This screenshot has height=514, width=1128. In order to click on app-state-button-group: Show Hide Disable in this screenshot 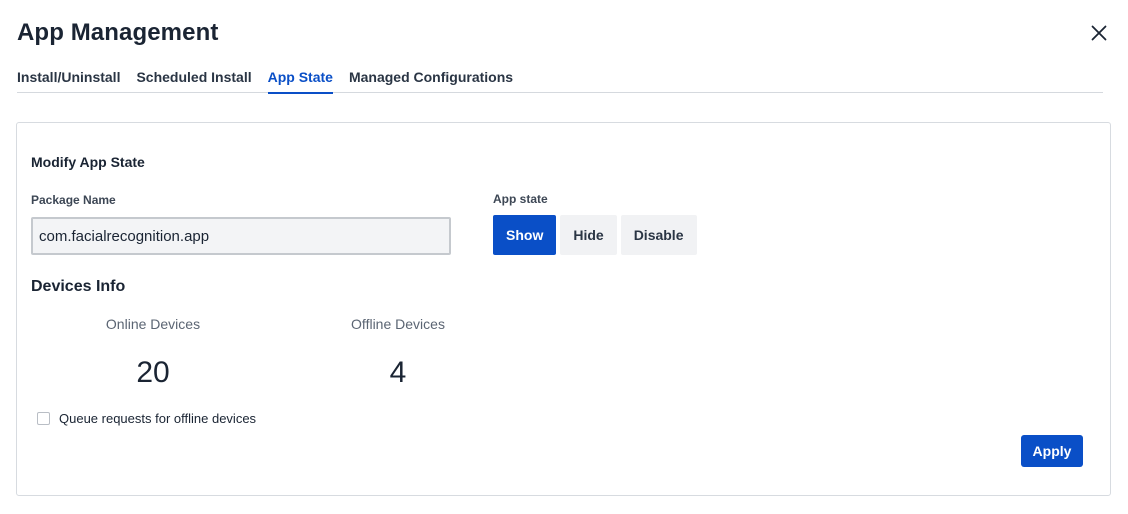, I will do `click(595, 235)`.